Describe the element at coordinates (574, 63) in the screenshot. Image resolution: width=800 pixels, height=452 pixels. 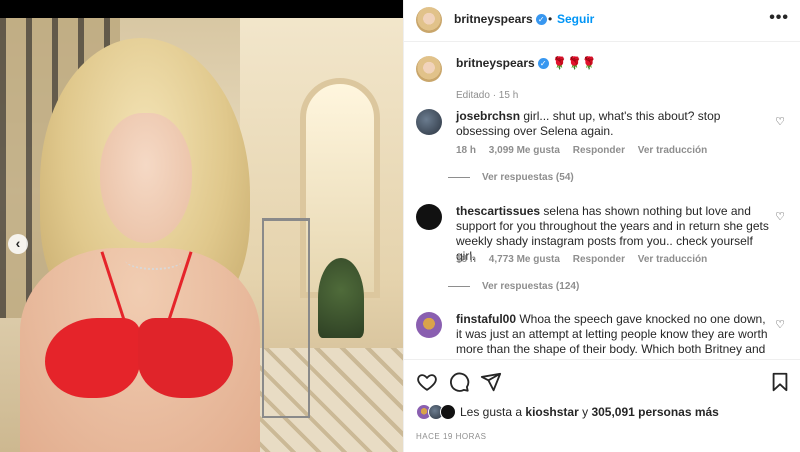
I see `caption-body: 🌹🌹🌹` at that location.